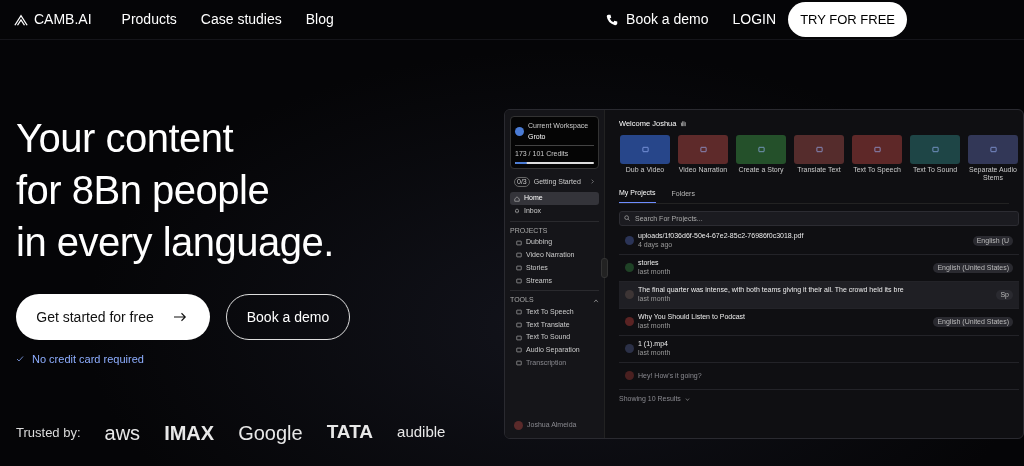  What do you see at coordinates (270, 433) in the screenshot?
I see `brand-logo: Google` at bounding box center [270, 433].